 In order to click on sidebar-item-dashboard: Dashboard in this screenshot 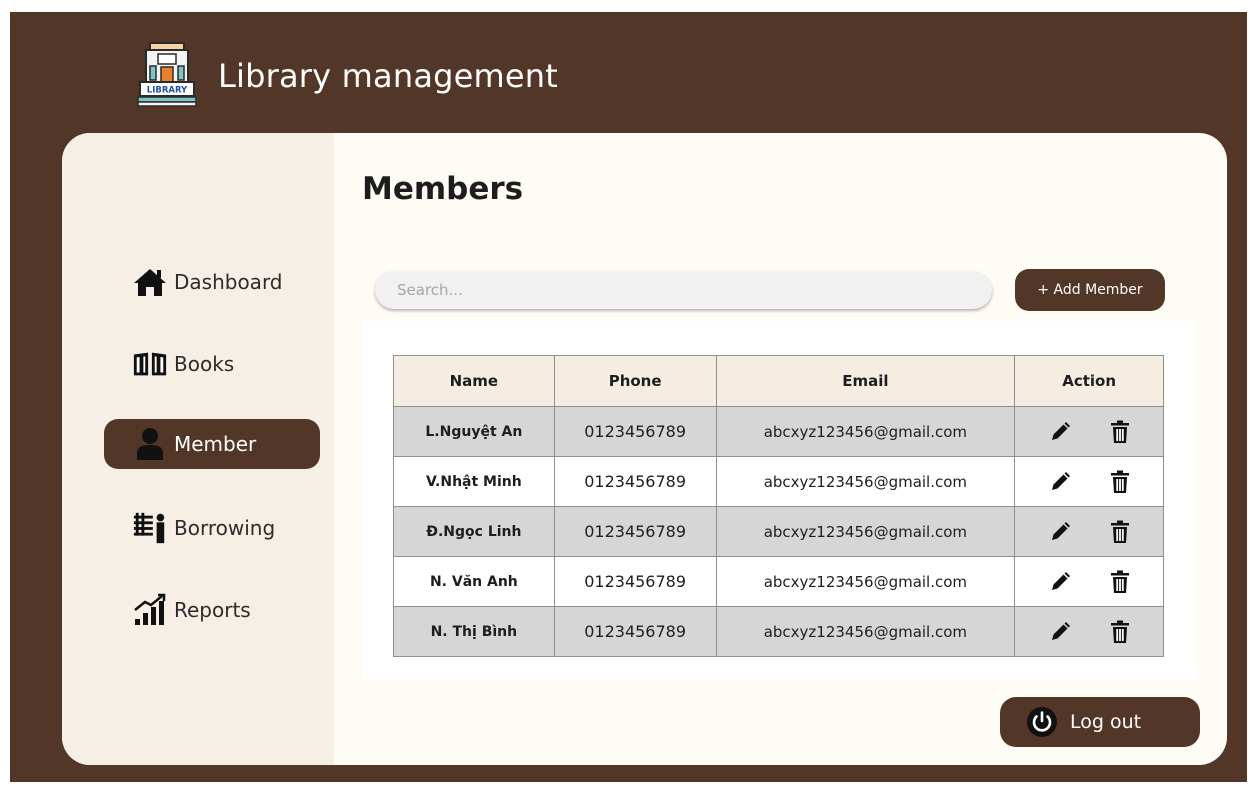, I will do `click(212, 282)`.